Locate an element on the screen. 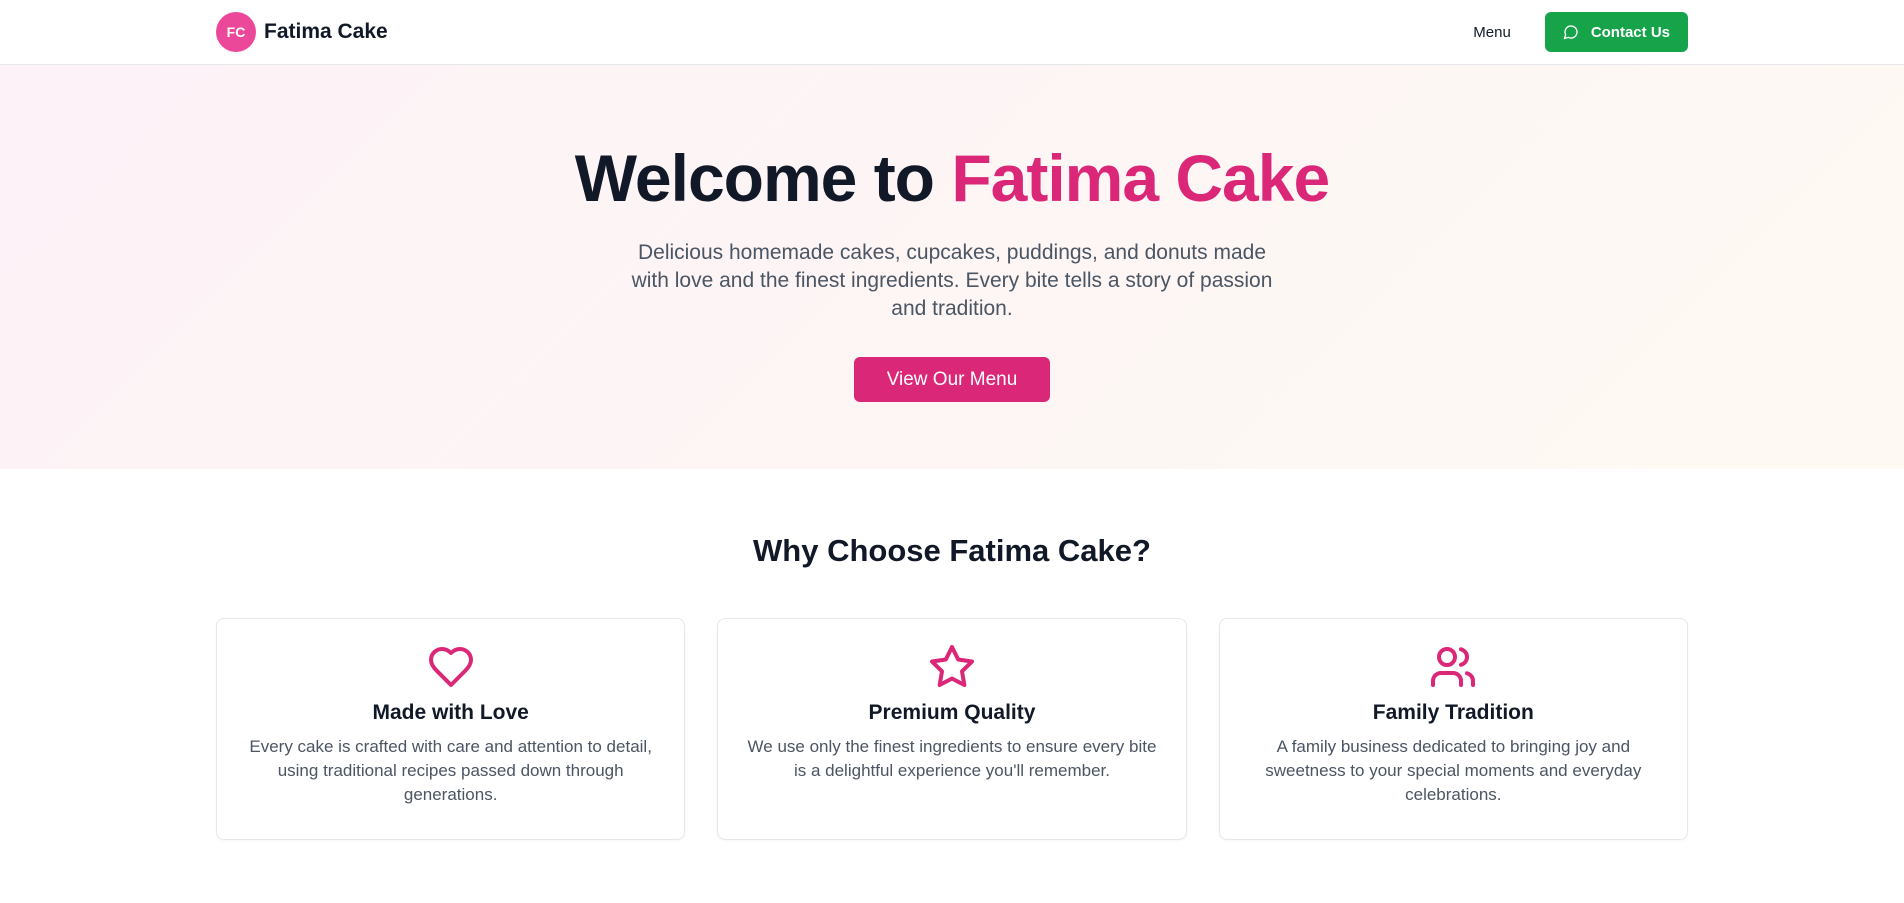  brand-logo: FC is located at coordinates (236, 32).